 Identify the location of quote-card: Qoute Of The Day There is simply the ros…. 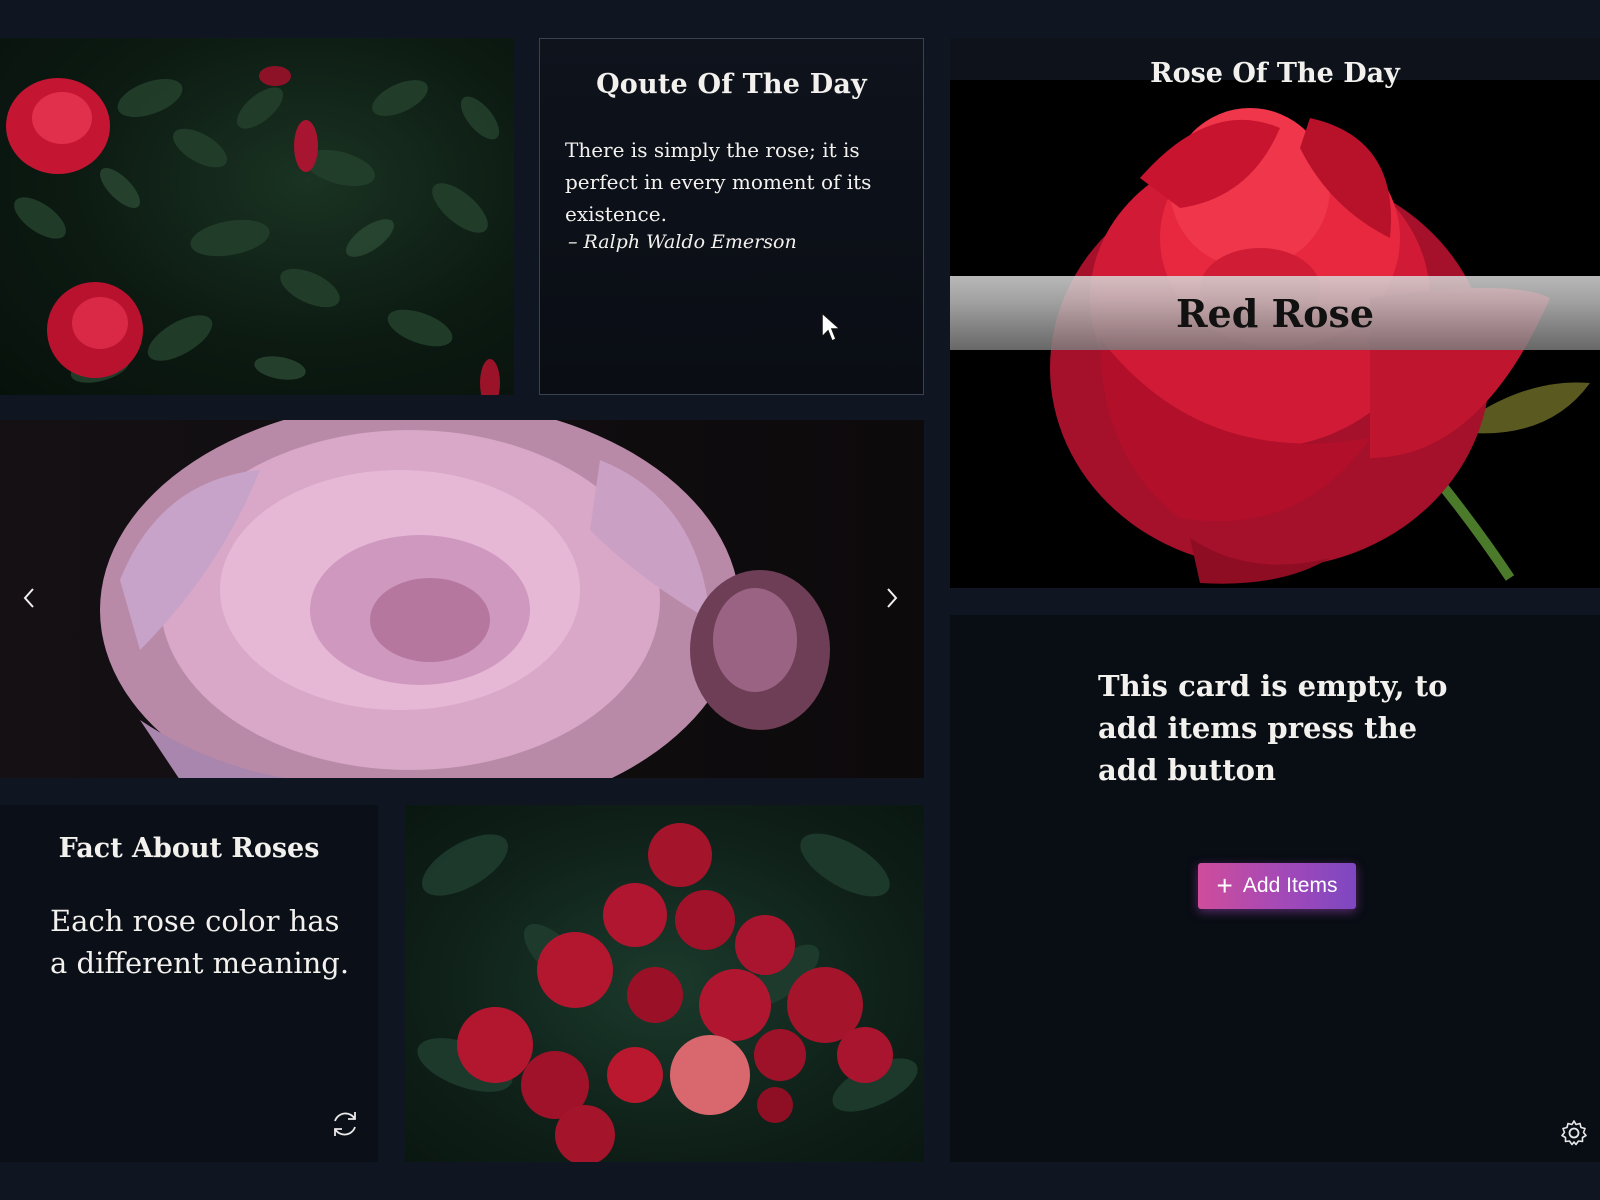
(731, 216).